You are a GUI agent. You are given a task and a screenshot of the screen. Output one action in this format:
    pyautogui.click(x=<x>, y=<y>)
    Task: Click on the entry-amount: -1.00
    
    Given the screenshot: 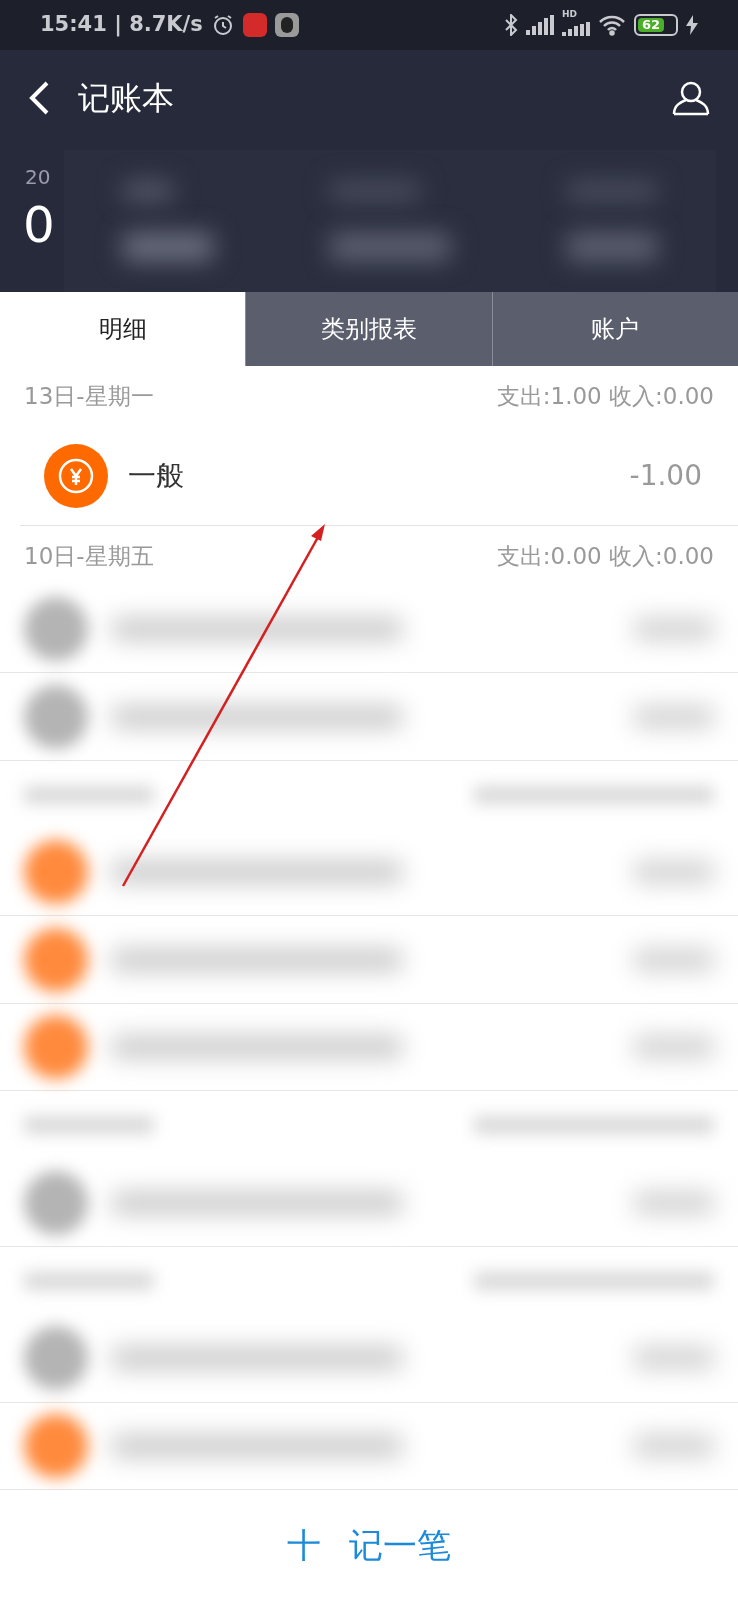 What is the action you would take?
    pyautogui.click(x=665, y=475)
    